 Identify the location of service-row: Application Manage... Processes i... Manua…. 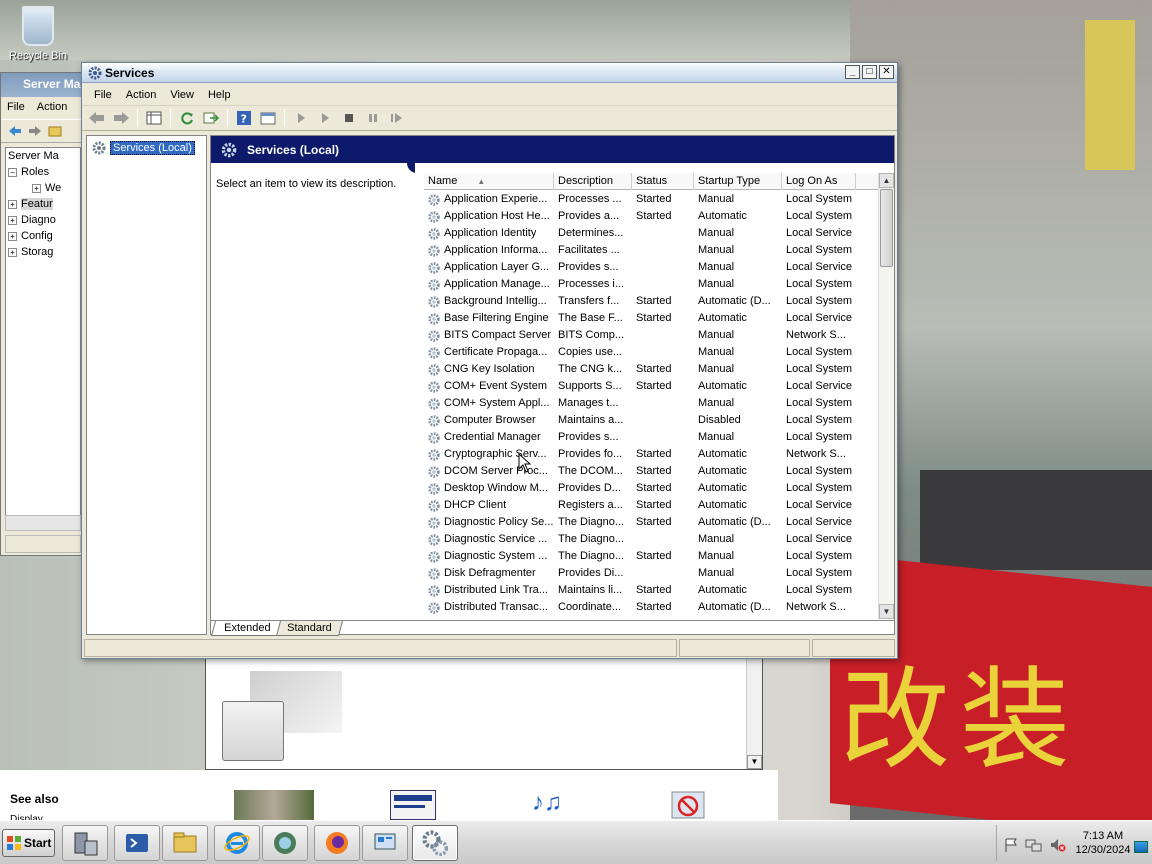
(651, 284).